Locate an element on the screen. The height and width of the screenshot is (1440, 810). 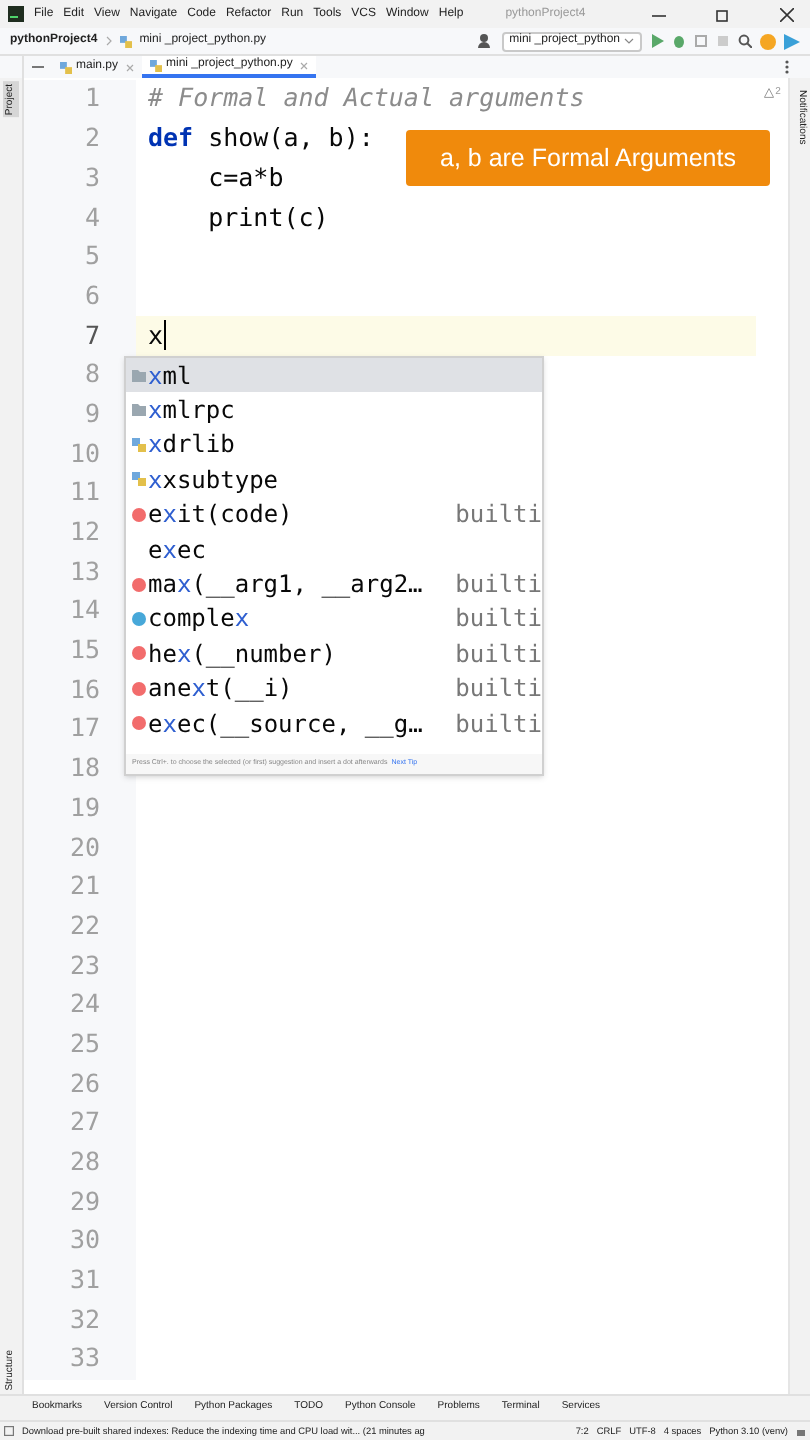
line-number: 24 is located at coordinates (84, 1004).